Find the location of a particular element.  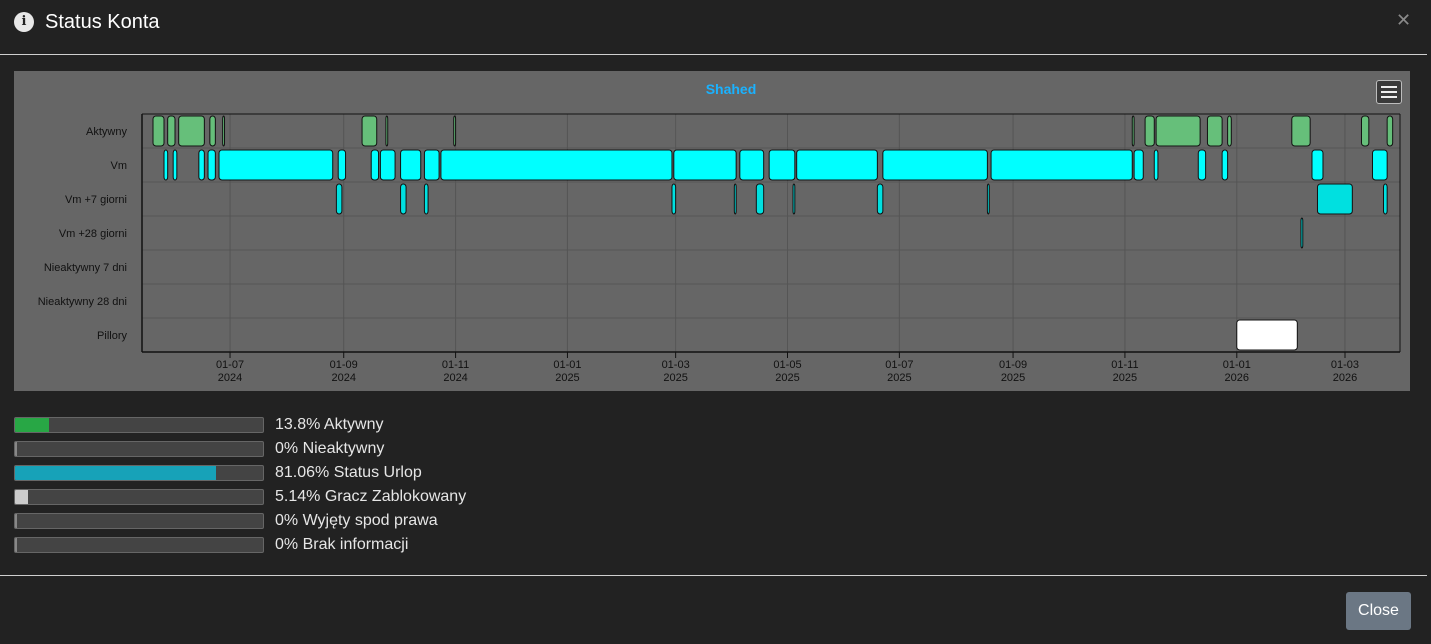

tick-label: 01-05 is located at coordinates (787, 365).